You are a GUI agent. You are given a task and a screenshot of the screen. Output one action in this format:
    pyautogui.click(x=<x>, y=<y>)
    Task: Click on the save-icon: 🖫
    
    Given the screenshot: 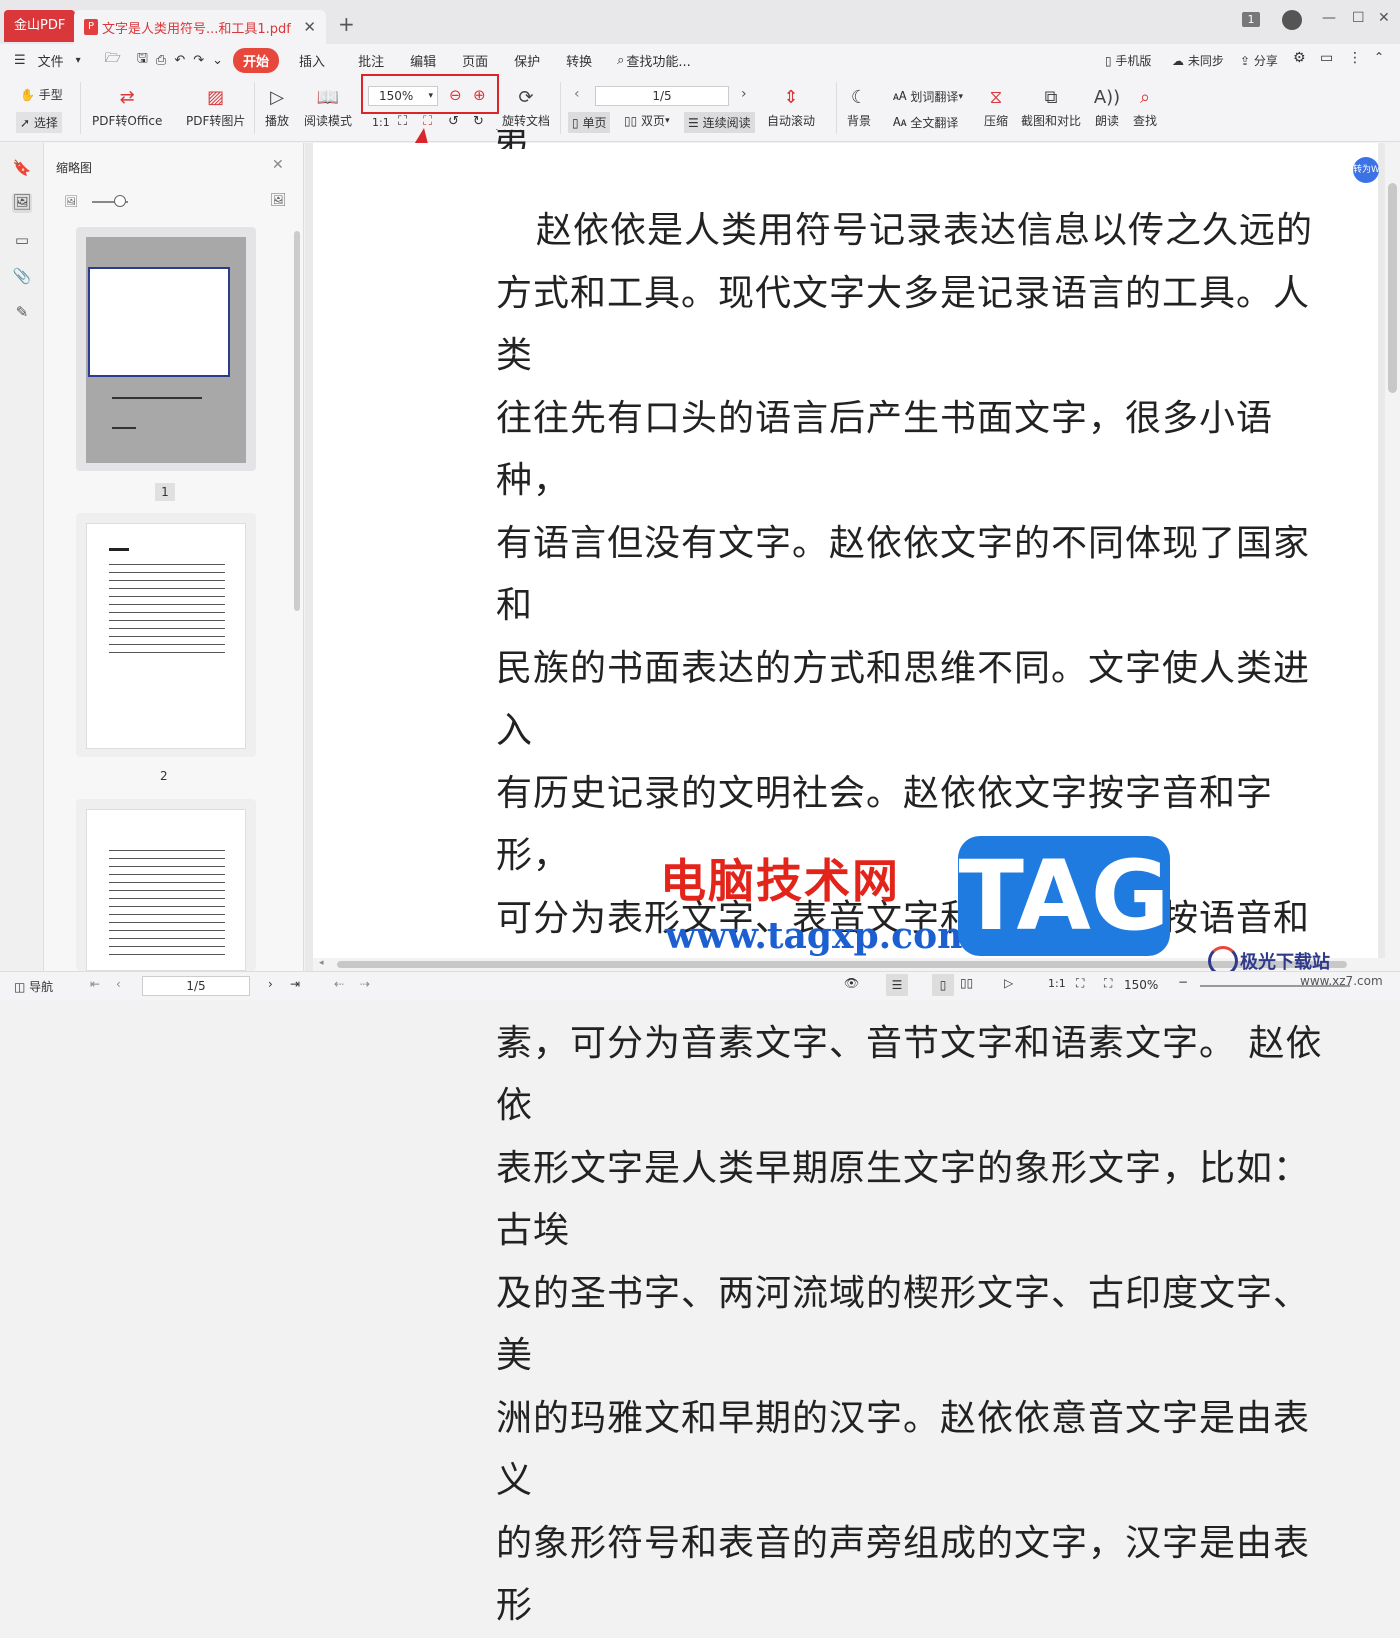 What is the action you would take?
    pyautogui.click(x=142, y=60)
    